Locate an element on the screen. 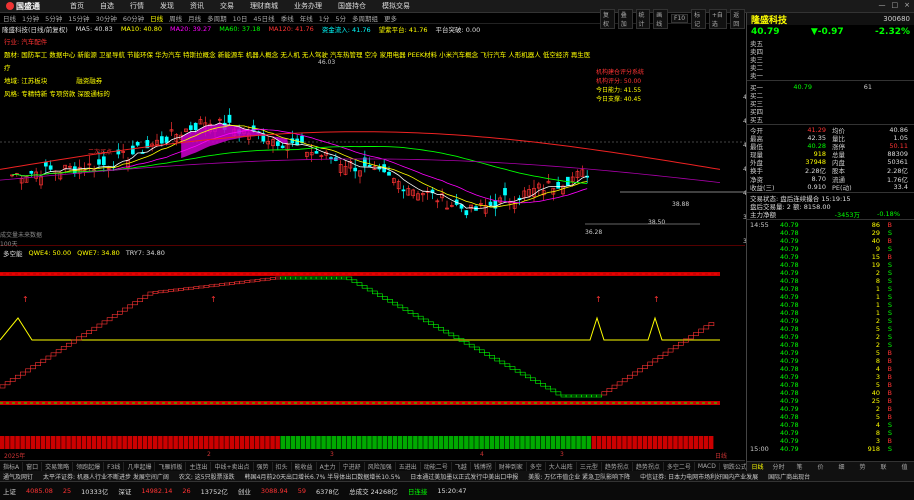 Image resolution: width=914 pixels, height=500 pixels. panel-tab-0: 日线 is located at coordinates (757, 466).